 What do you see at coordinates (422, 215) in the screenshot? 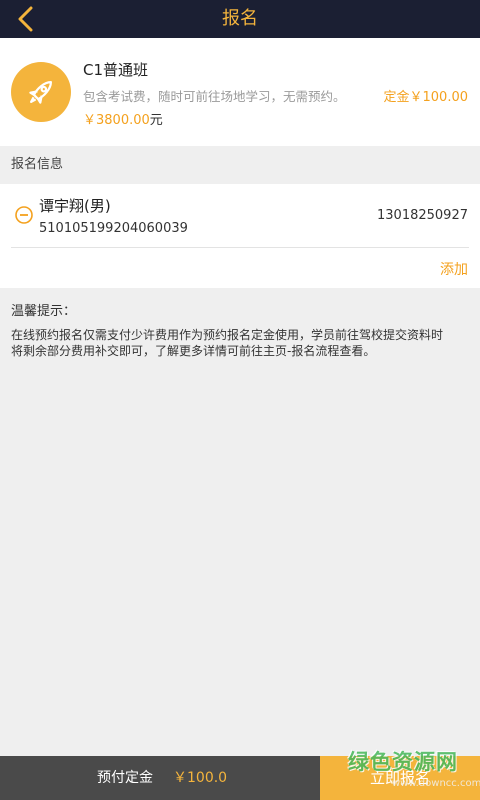
I see `applicant-phone: 13018250927` at bounding box center [422, 215].